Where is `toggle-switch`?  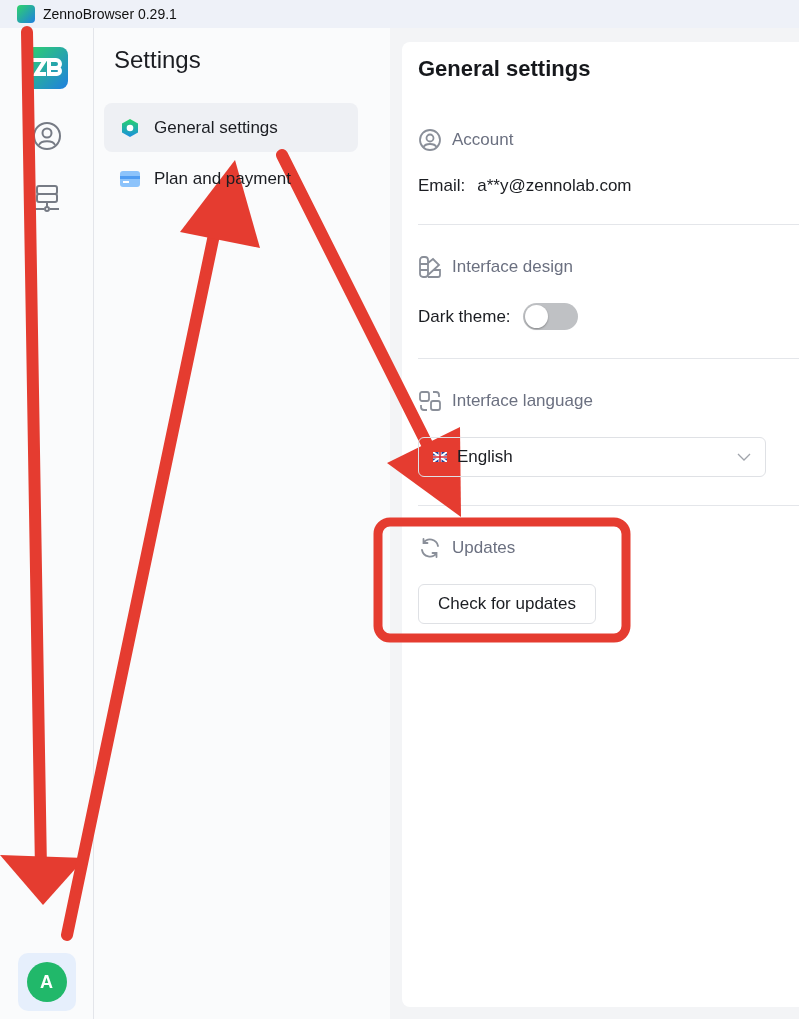
toggle-switch is located at coordinates (550, 316).